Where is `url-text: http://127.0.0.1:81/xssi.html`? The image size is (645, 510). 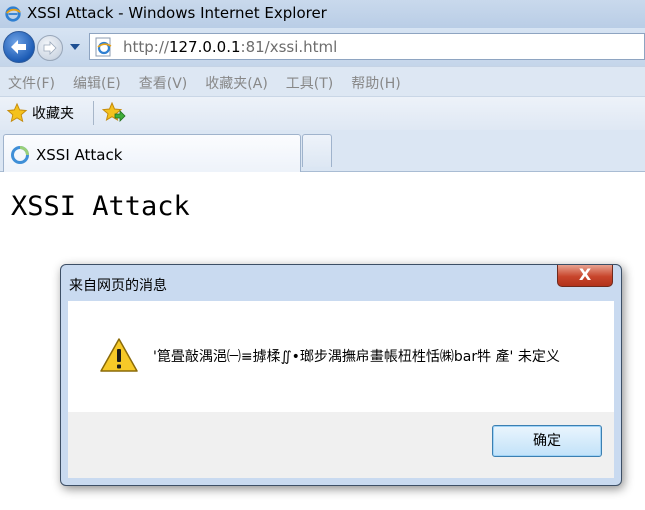
url-text: http://127.0.0.1:81/xssi.html is located at coordinates (230, 47).